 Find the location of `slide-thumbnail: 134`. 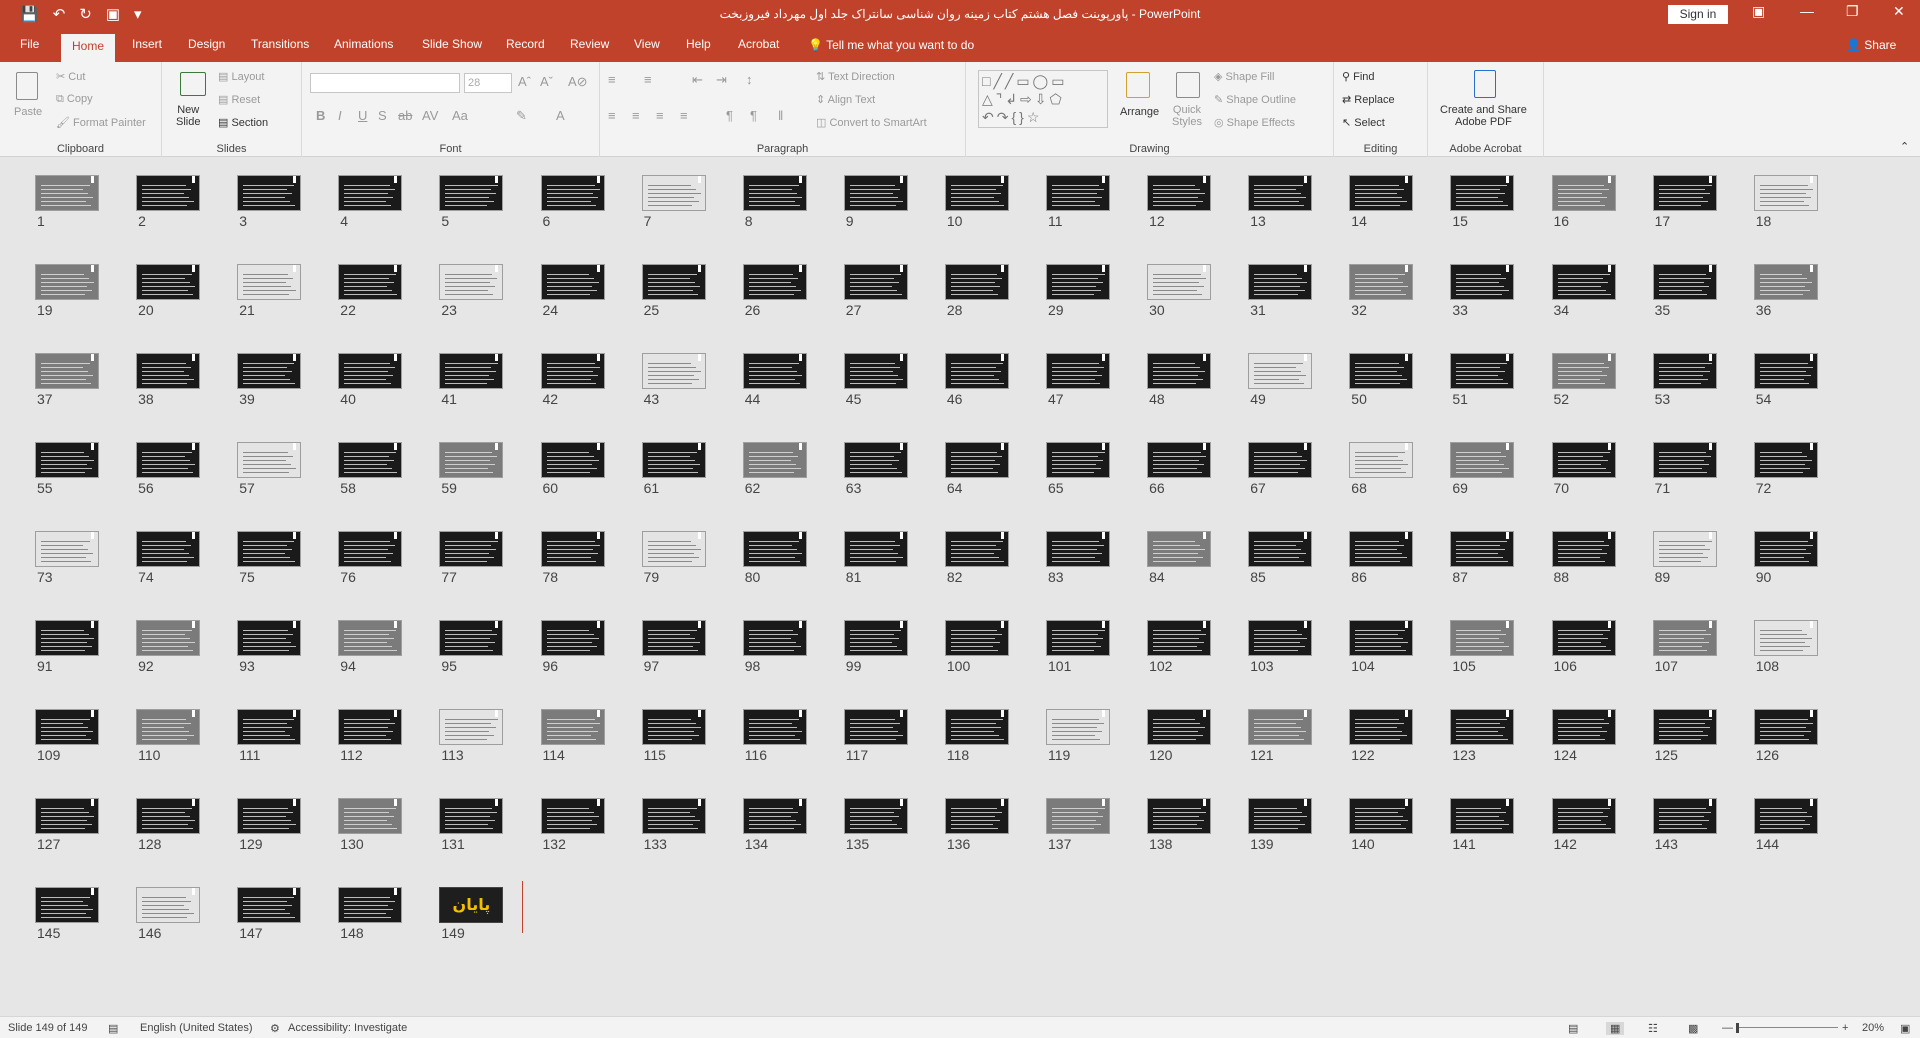

slide-thumbnail: 134 is located at coordinates (775, 825).